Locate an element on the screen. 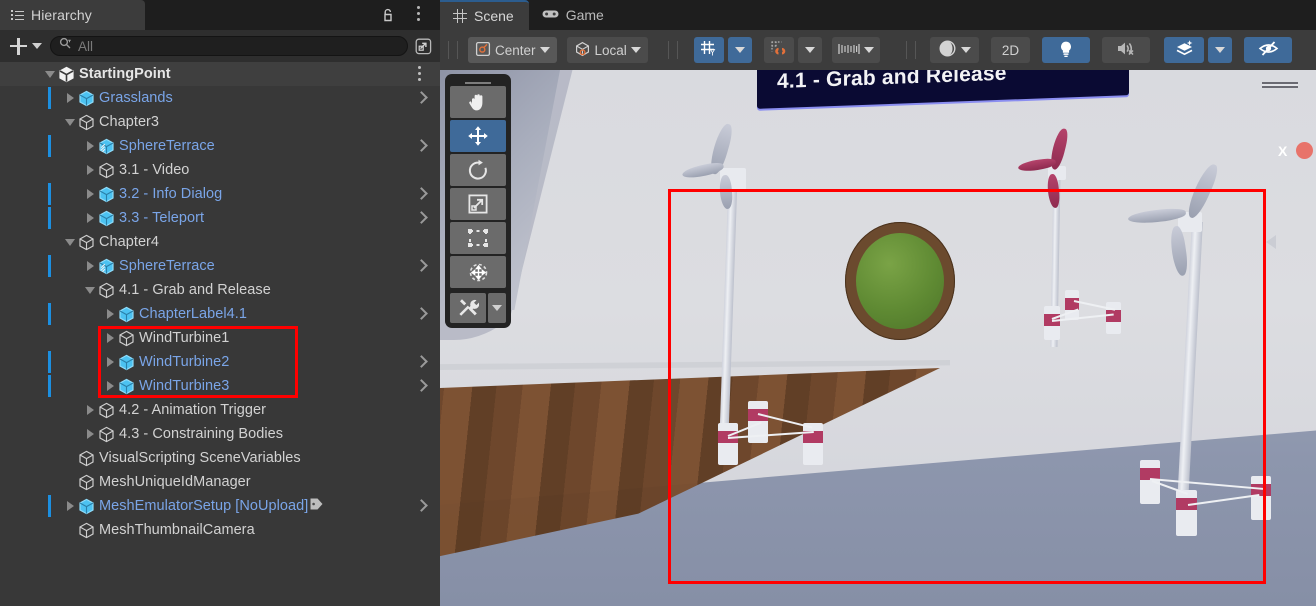 The height and width of the screenshot is (606, 1316). tree-row-4-3-constraining-bodies: 4.3 - Constraining Bodies is located at coordinates (220, 434).